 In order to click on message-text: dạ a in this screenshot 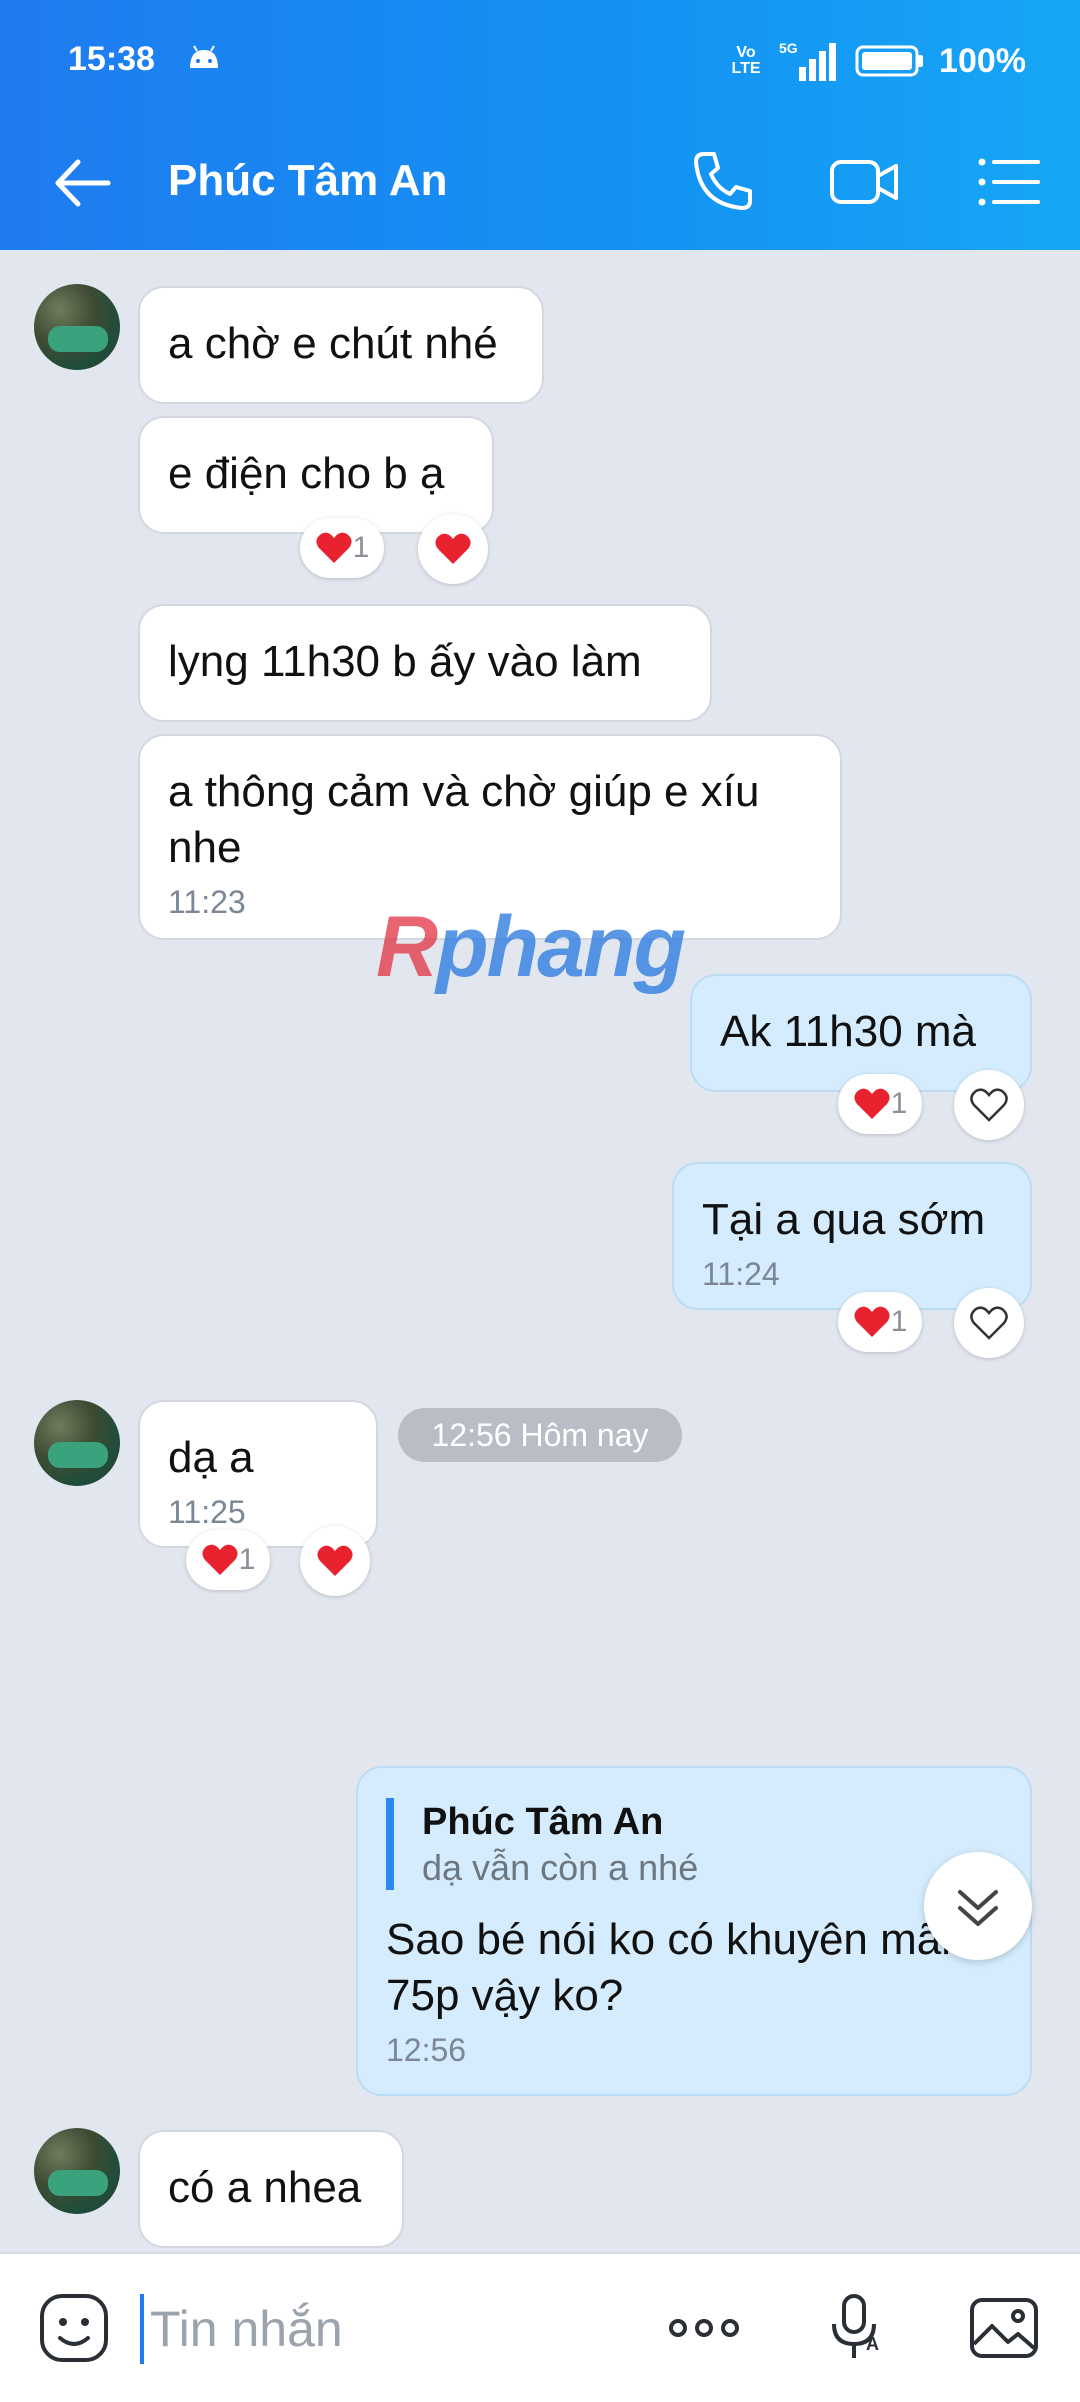, I will do `click(211, 1457)`.